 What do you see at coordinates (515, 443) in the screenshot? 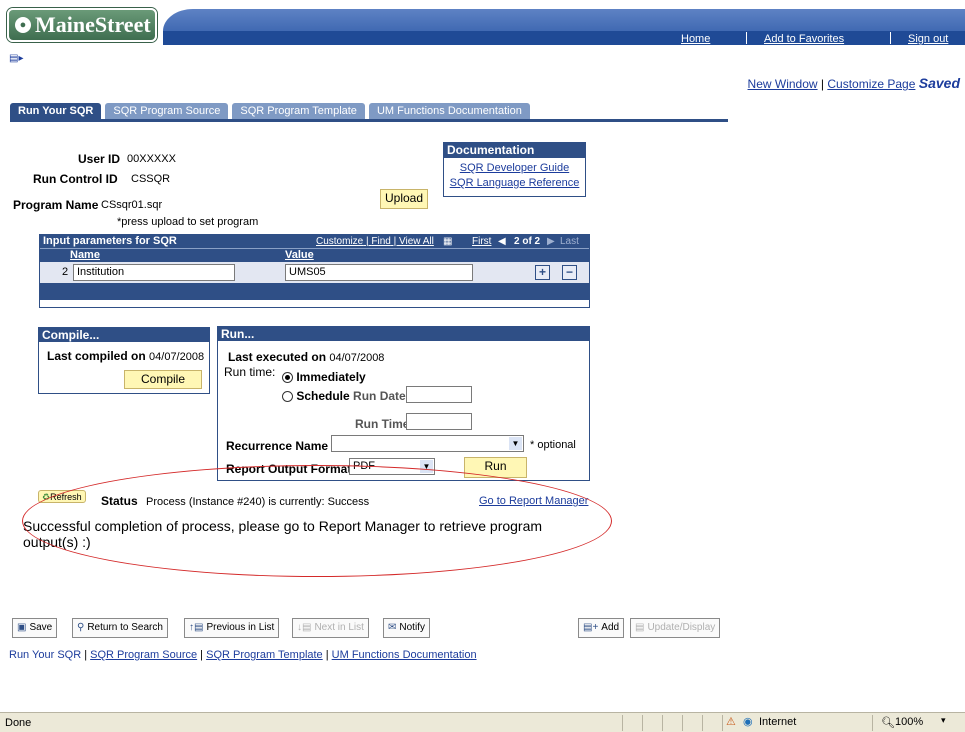
I see `chevron-down-icon: ▼` at bounding box center [515, 443].